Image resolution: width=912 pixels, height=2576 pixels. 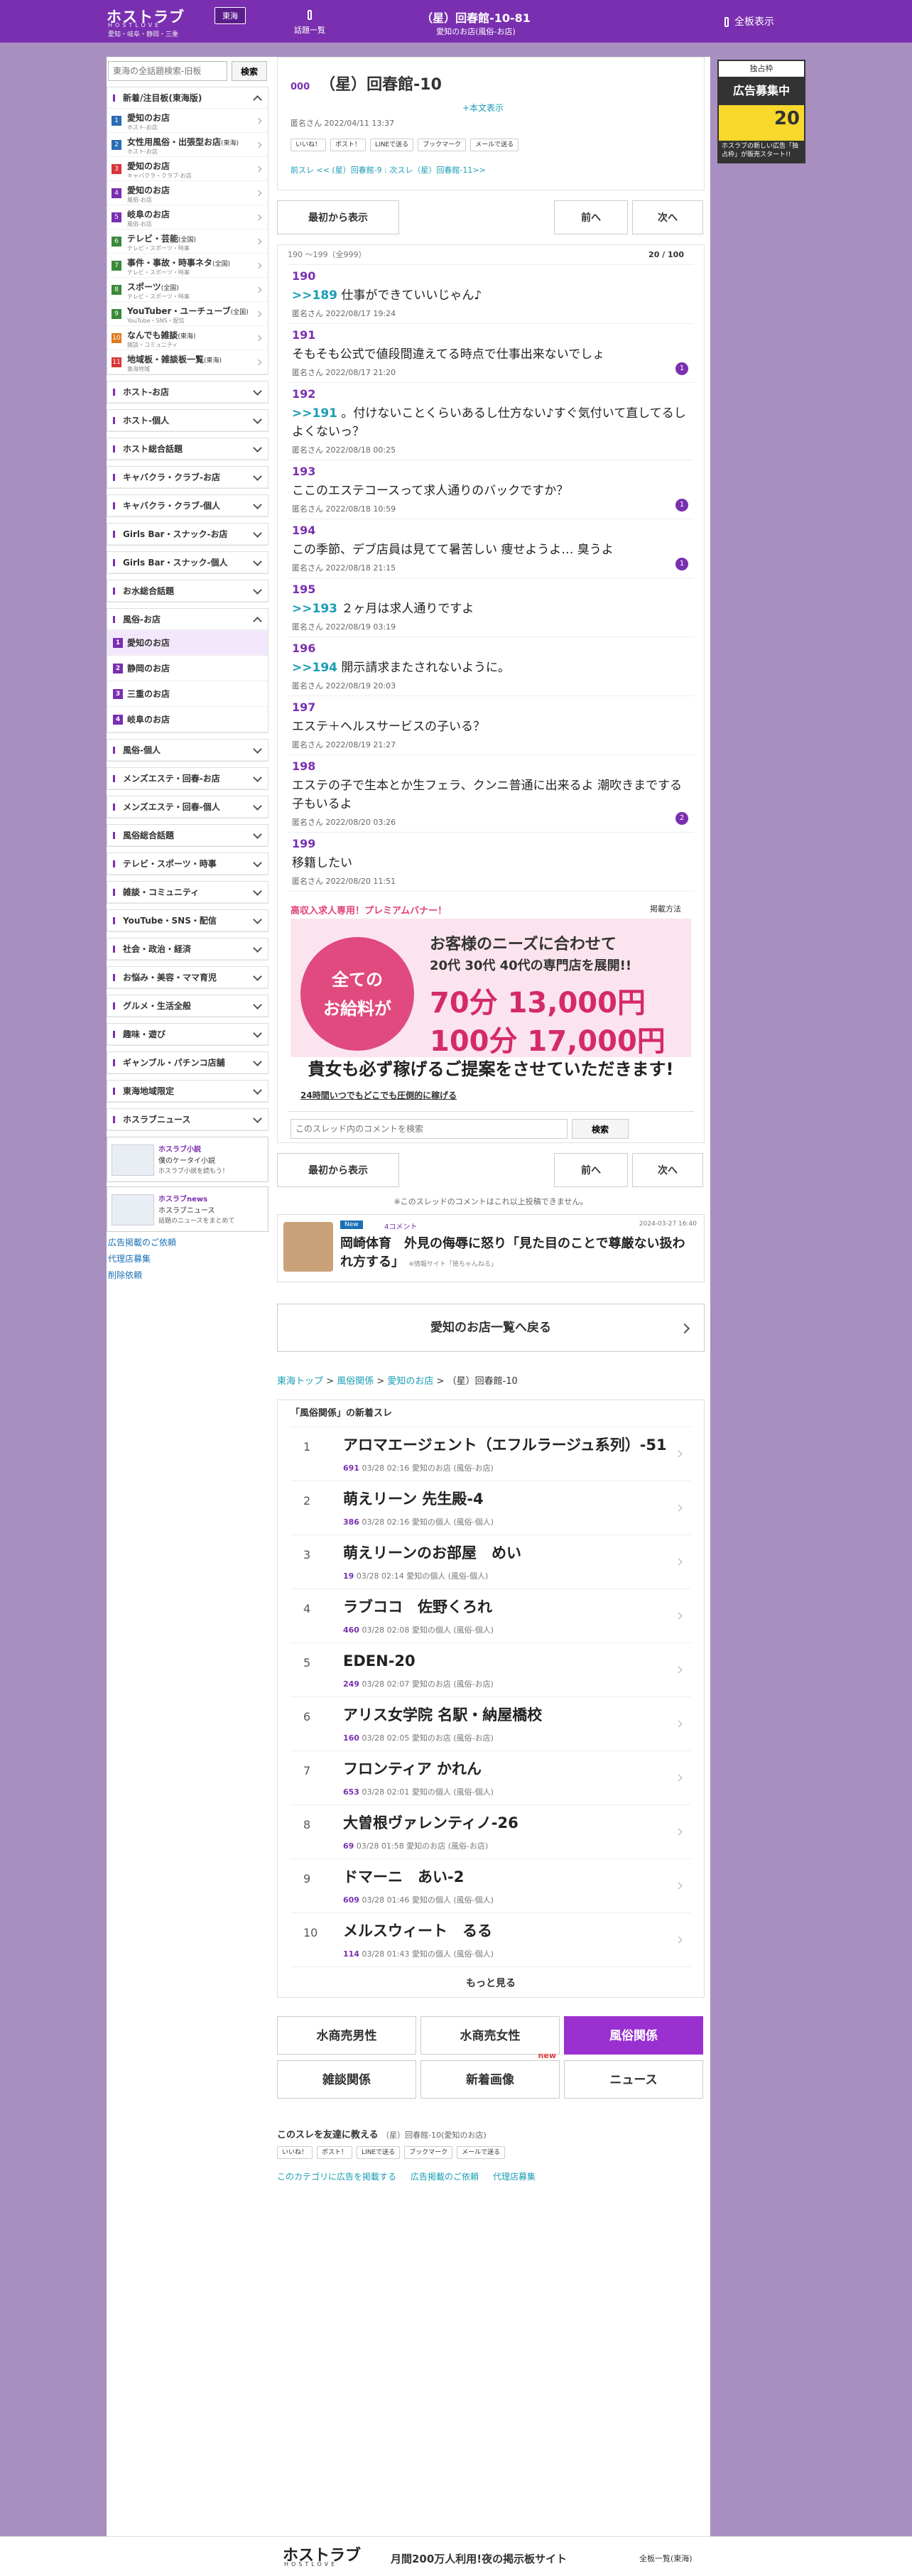 What do you see at coordinates (187, 290) in the screenshot?
I see `sidebar-item: 8 スポーツ(全国) テレビ・スポーツ・時事` at bounding box center [187, 290].